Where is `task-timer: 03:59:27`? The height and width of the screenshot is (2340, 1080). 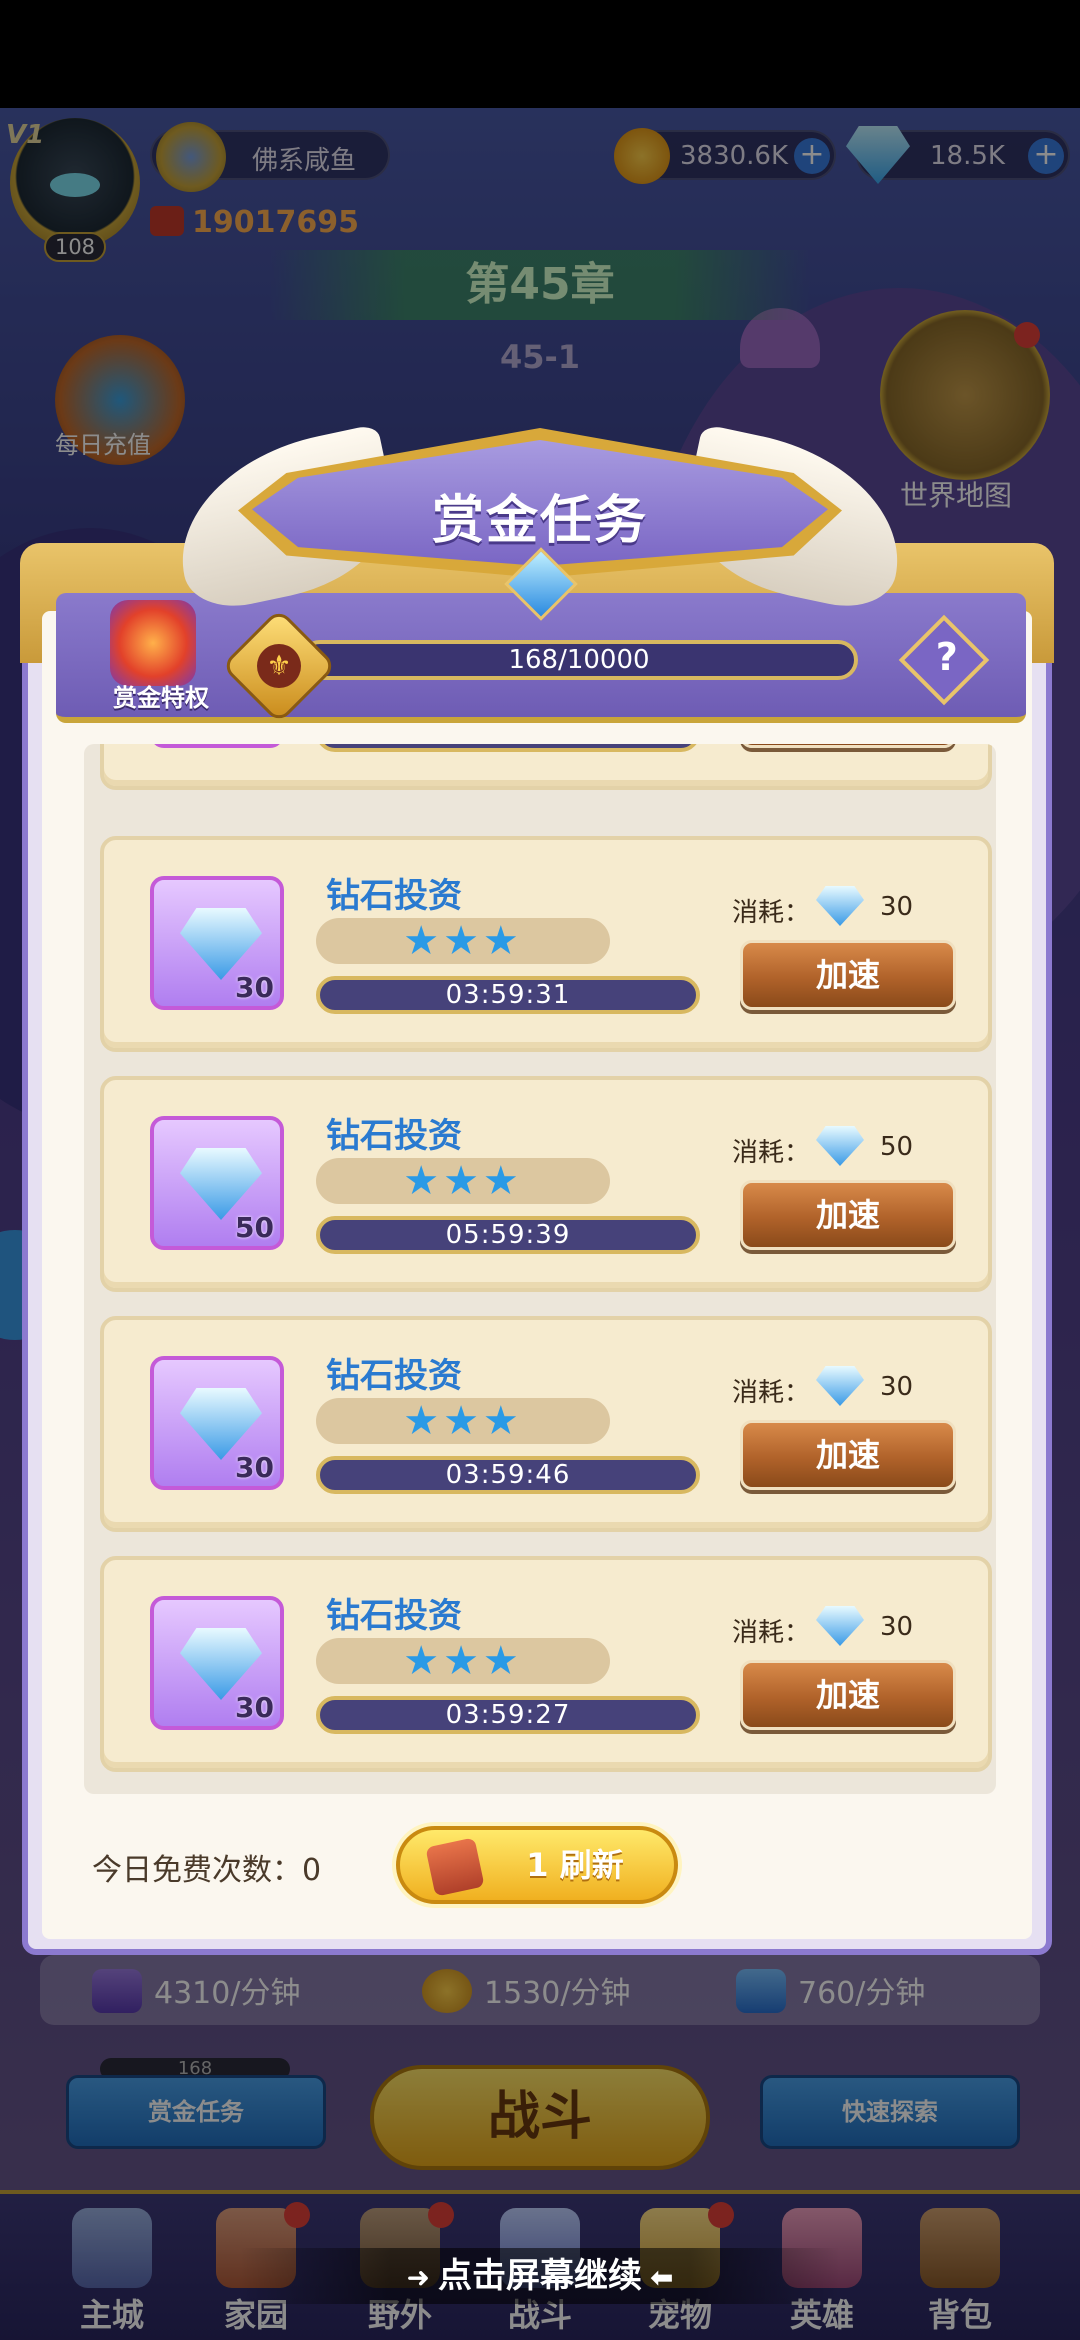
task-timer: 03:59:27 is located at coordinates (508, 1715).